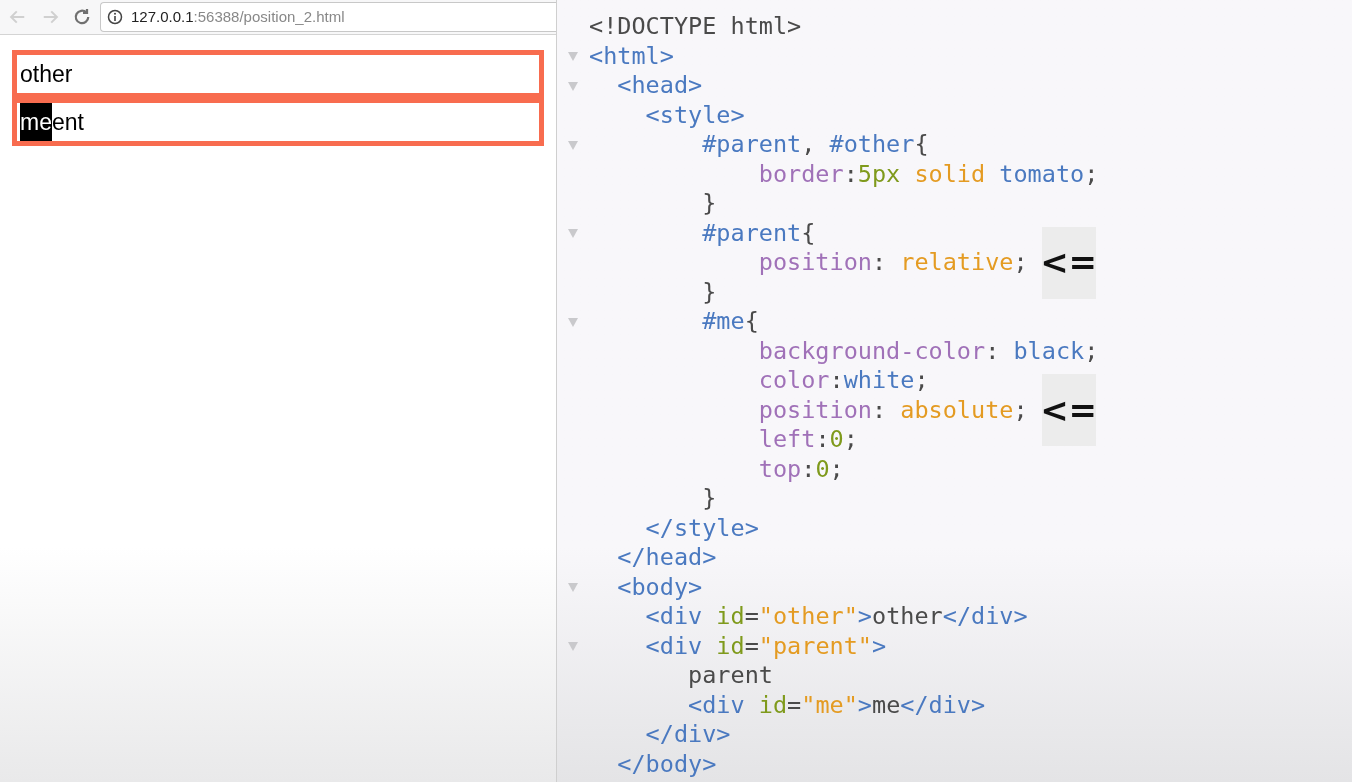 The image size is (1352, 782). I want to click on code-line: background-color: black;, so click(928, 351).